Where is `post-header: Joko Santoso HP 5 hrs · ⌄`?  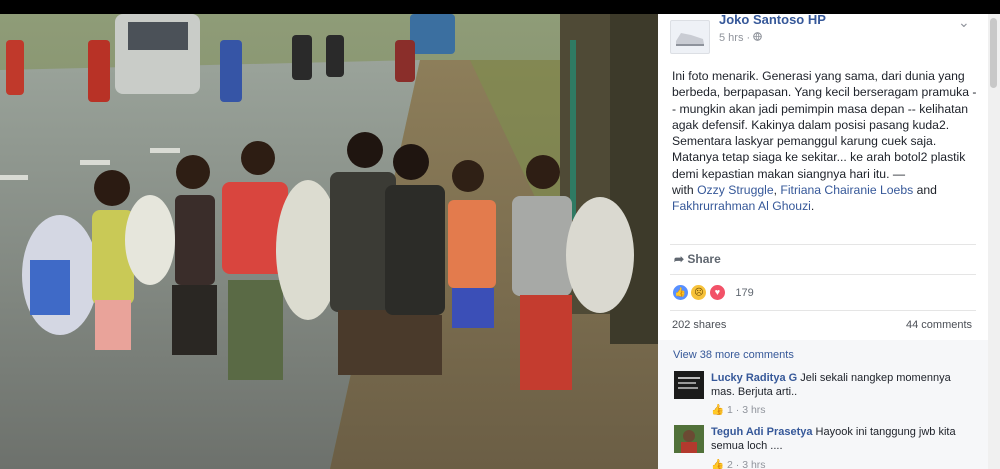
post-header: Joko Santoso HP 5 hrs · ⌄ is located at coordinates (823, 36).